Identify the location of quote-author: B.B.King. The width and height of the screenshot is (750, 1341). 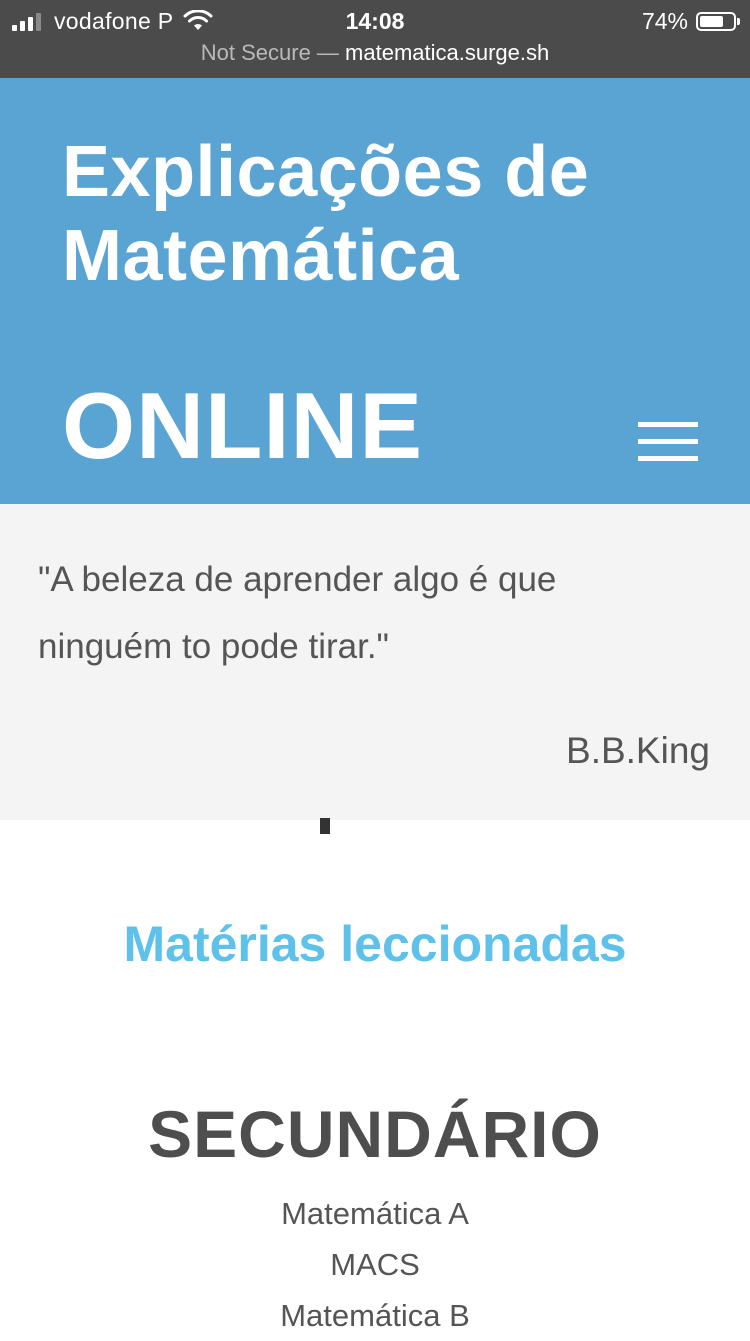
(638, 750).